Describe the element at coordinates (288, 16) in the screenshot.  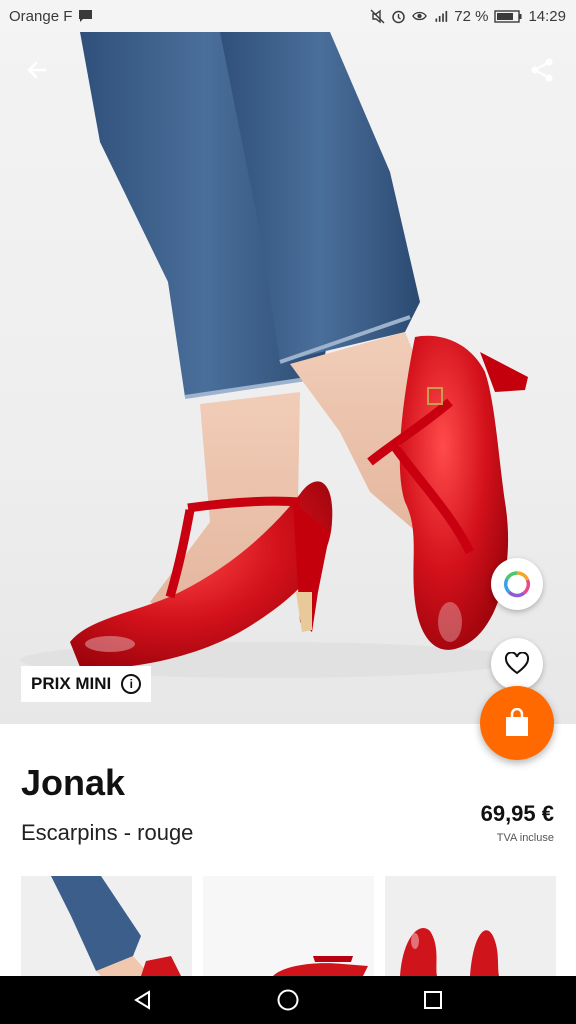
I see `status-bar: Orange F 72 % 14:29` at that location.